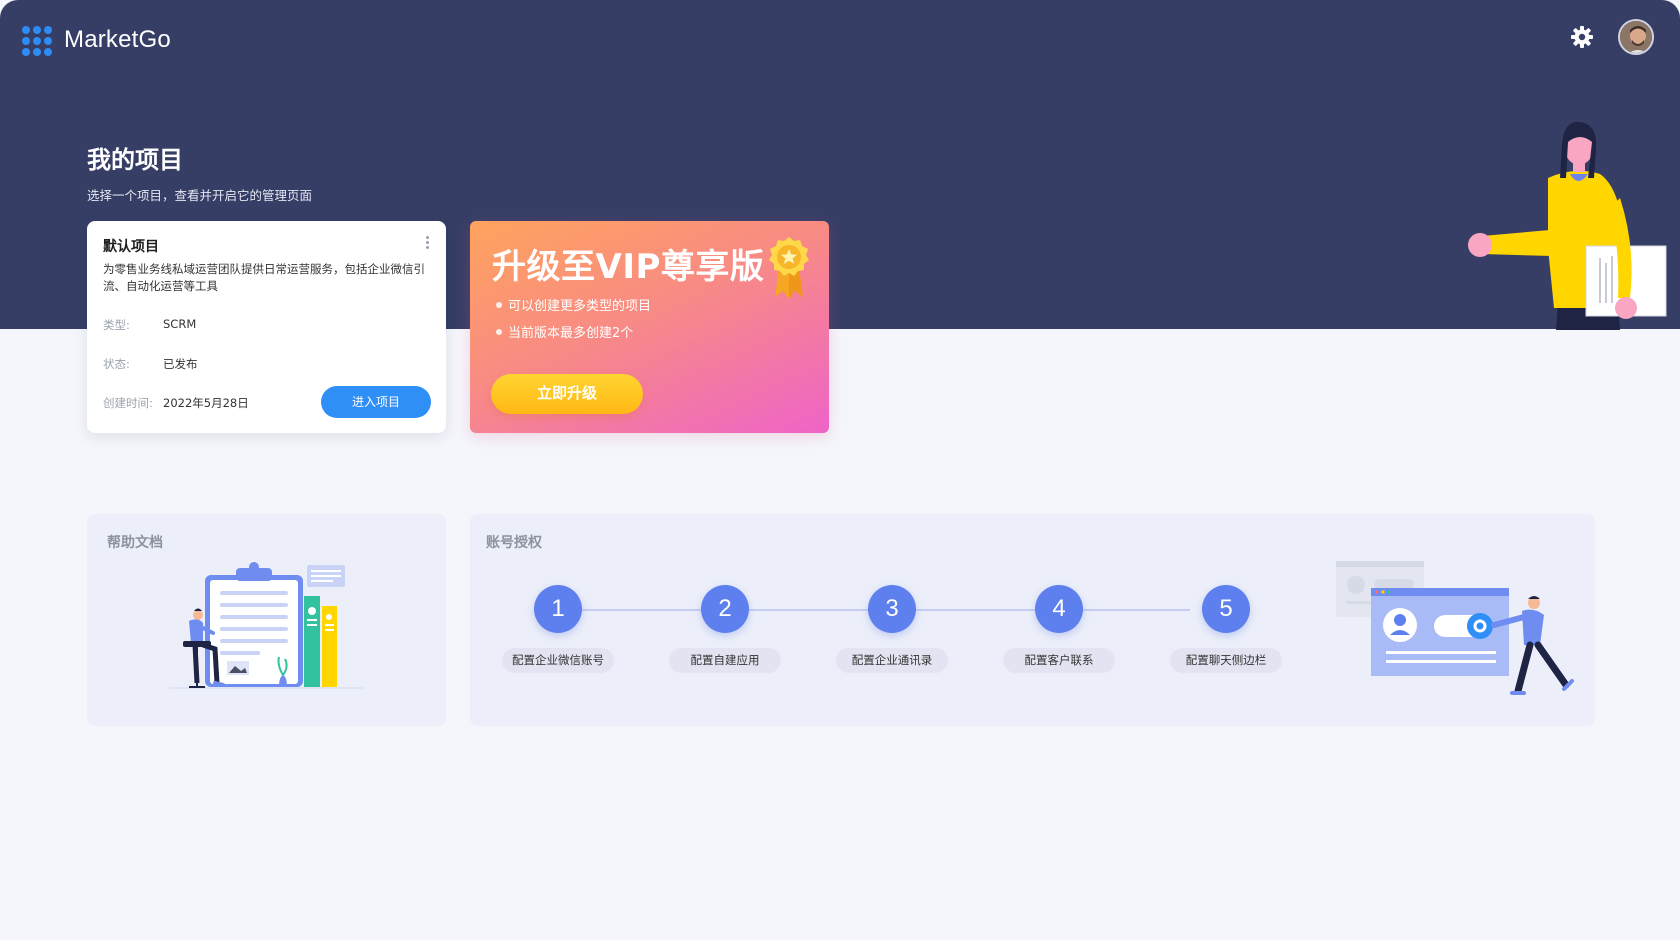 The width and height of the screenshot is (1680, 940). Describe the element at coordinates (116, 364) in the screenshot. I see `status-label: 状态:` at that location.